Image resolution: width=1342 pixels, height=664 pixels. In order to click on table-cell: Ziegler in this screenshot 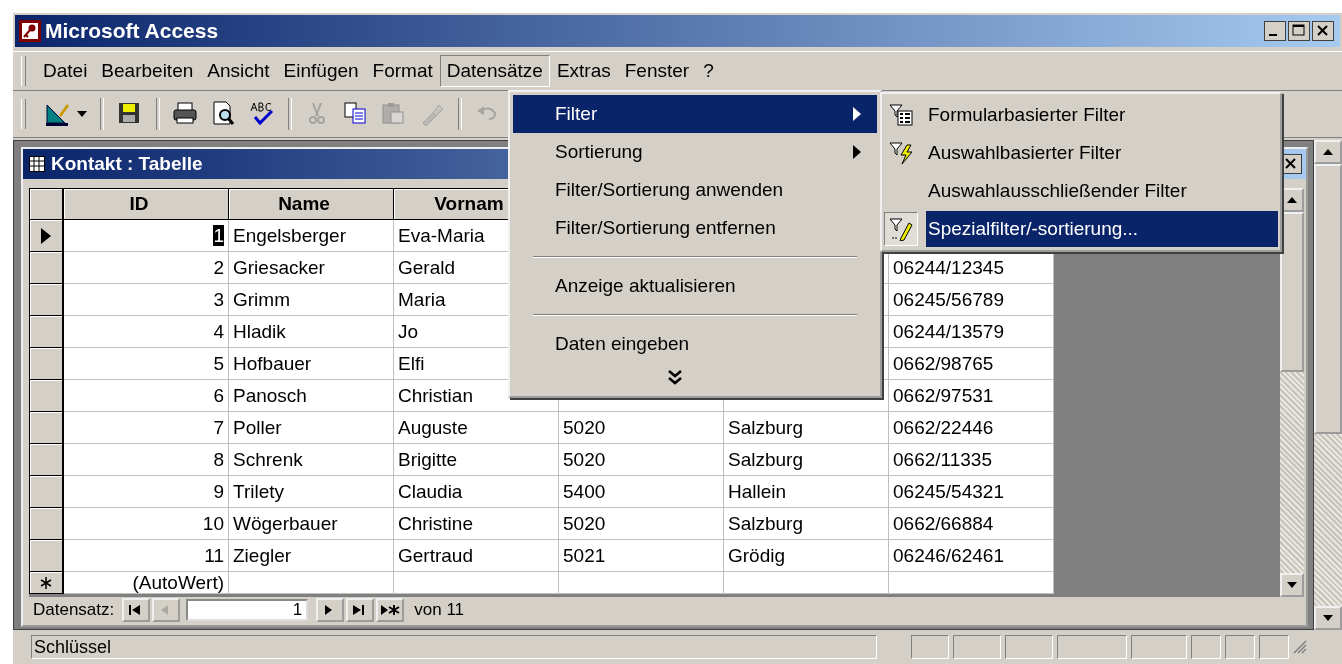, I will do `click(311, 556)`.